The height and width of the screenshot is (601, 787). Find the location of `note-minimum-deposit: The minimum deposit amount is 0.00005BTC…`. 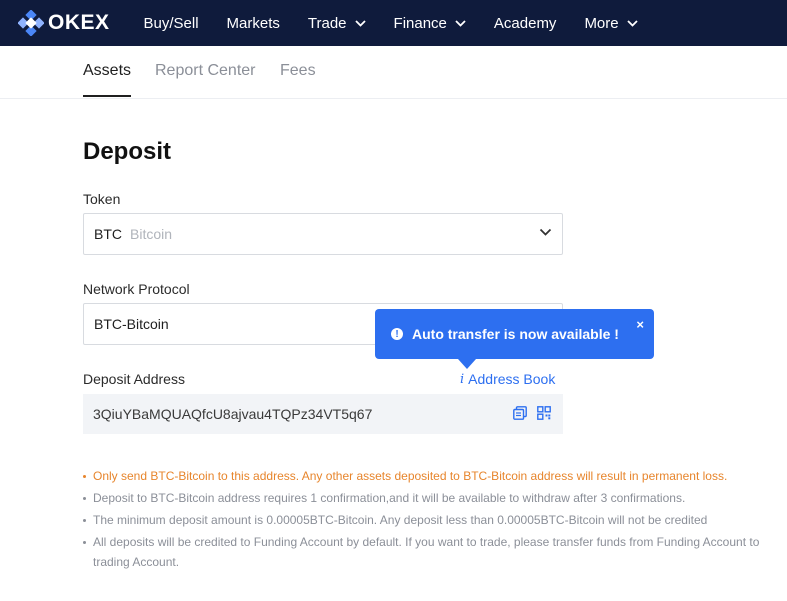

note-minimum-deposit: The minimum deposit amount is 0.00005BTC… is located at coordinates (435, 520).